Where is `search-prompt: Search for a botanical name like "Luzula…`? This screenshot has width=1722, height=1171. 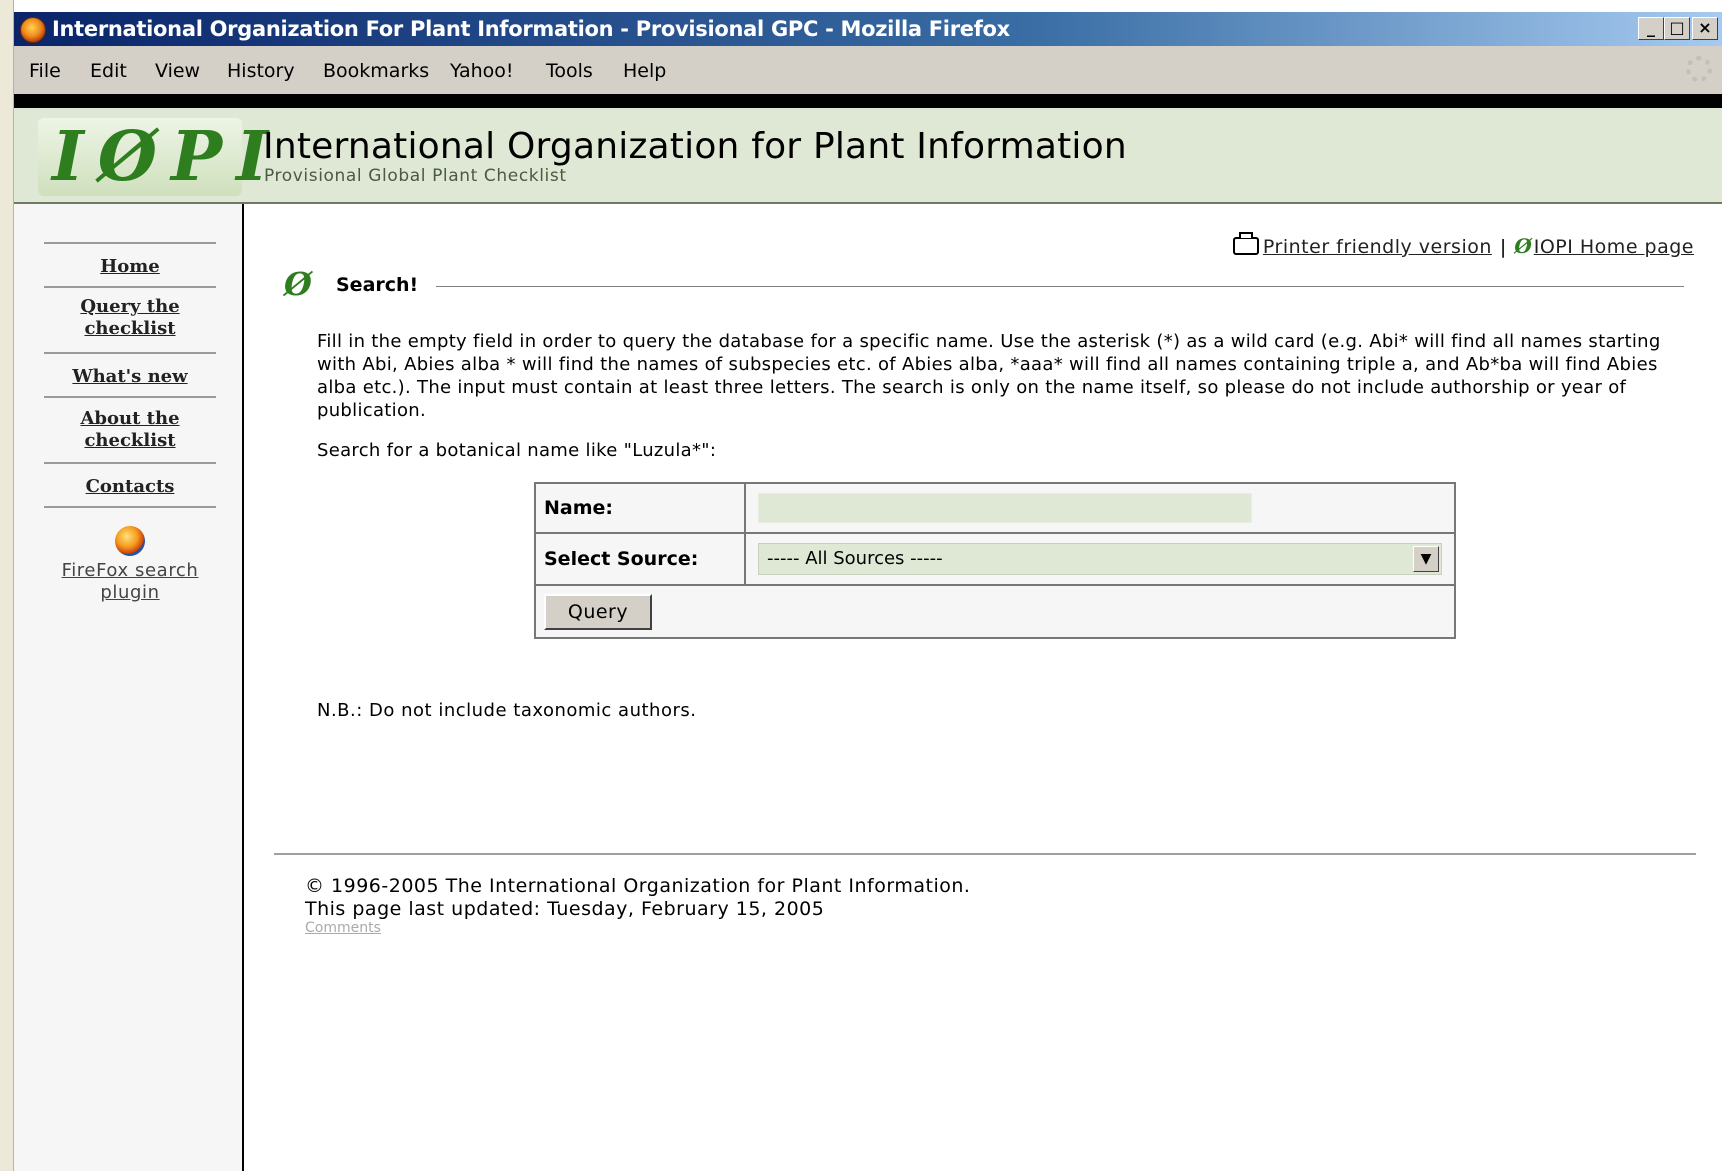
search-prompt: Search for a botanical name like "Luzula… is located at coordinates (517, 450).